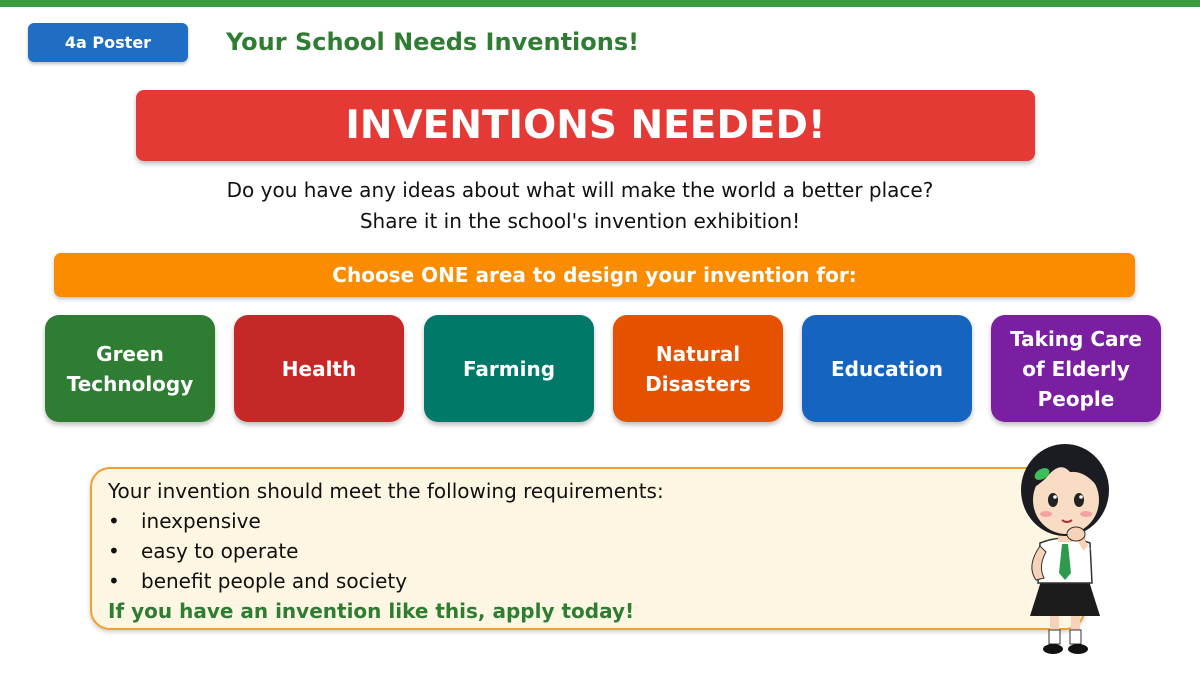  I want to click on area-label-line: Farming, so click(509, 368).